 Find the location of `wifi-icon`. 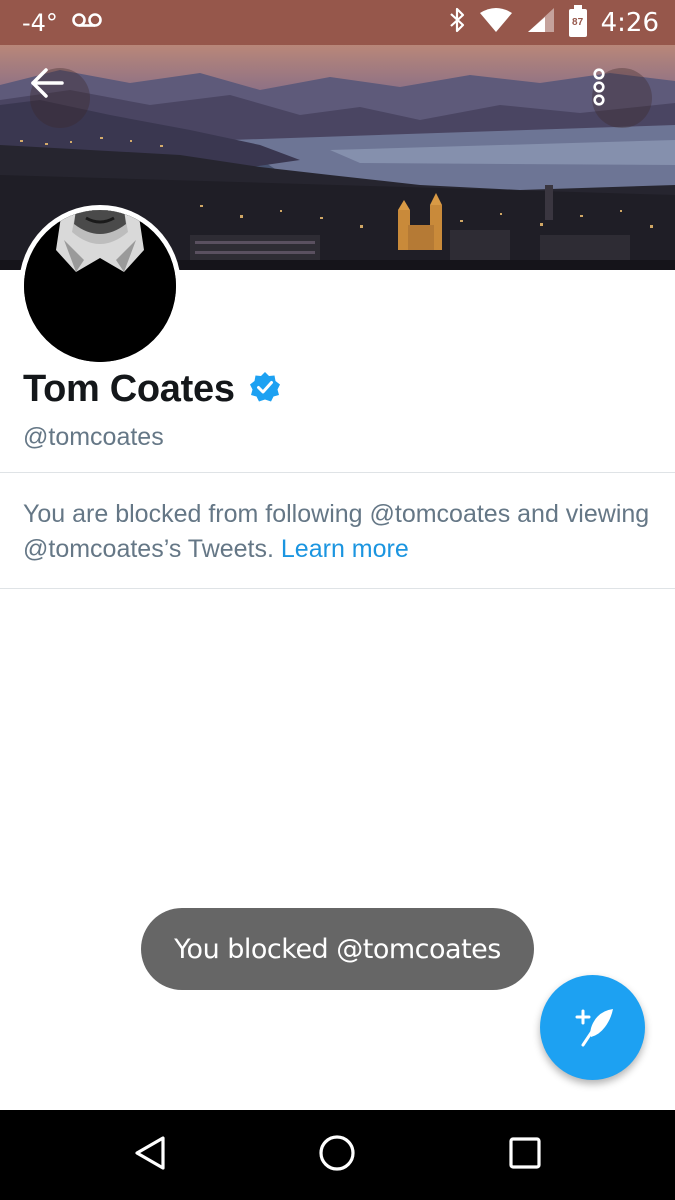

wifi-icon is located at coordinates (496, 22).